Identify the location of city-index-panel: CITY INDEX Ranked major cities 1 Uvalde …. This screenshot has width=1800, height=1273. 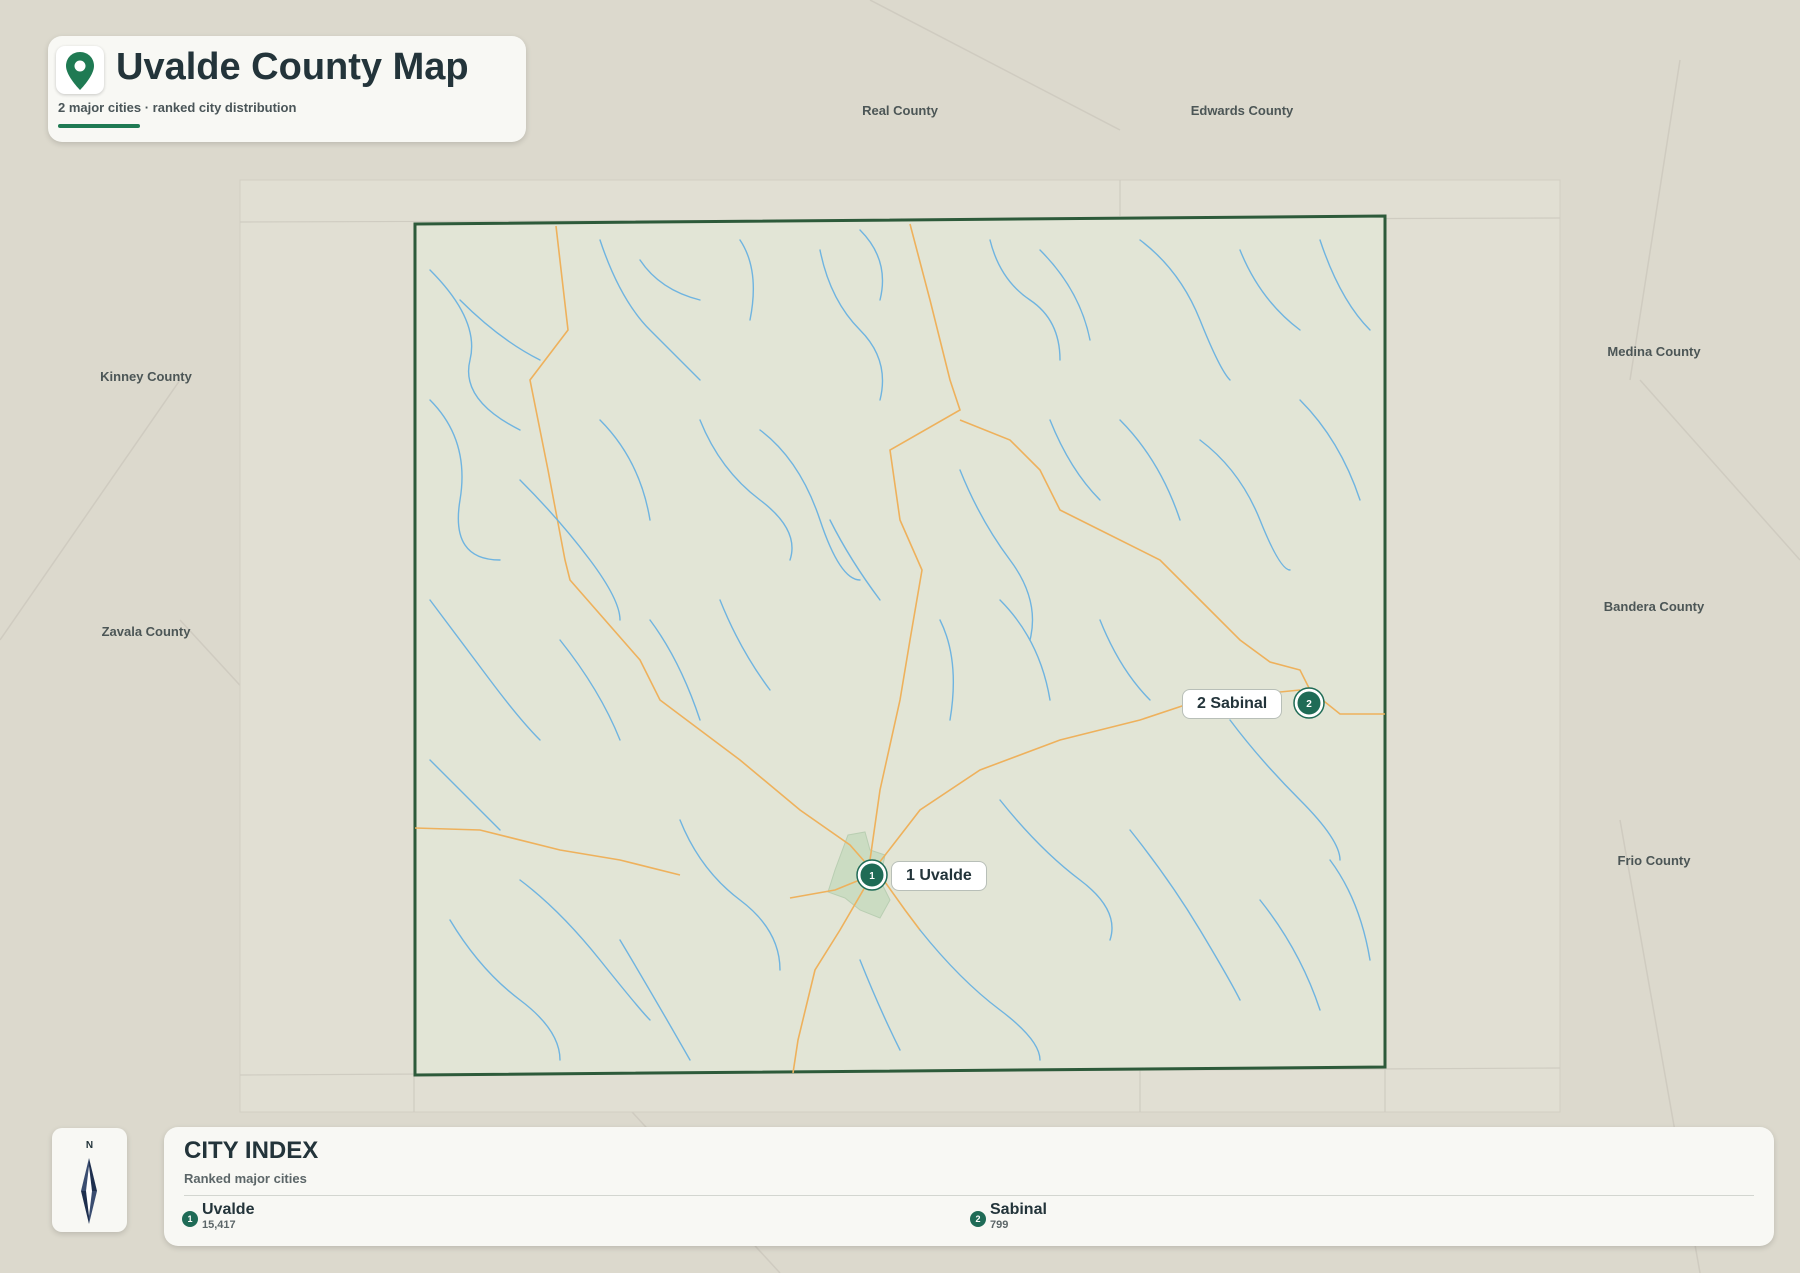
(969, 1186).